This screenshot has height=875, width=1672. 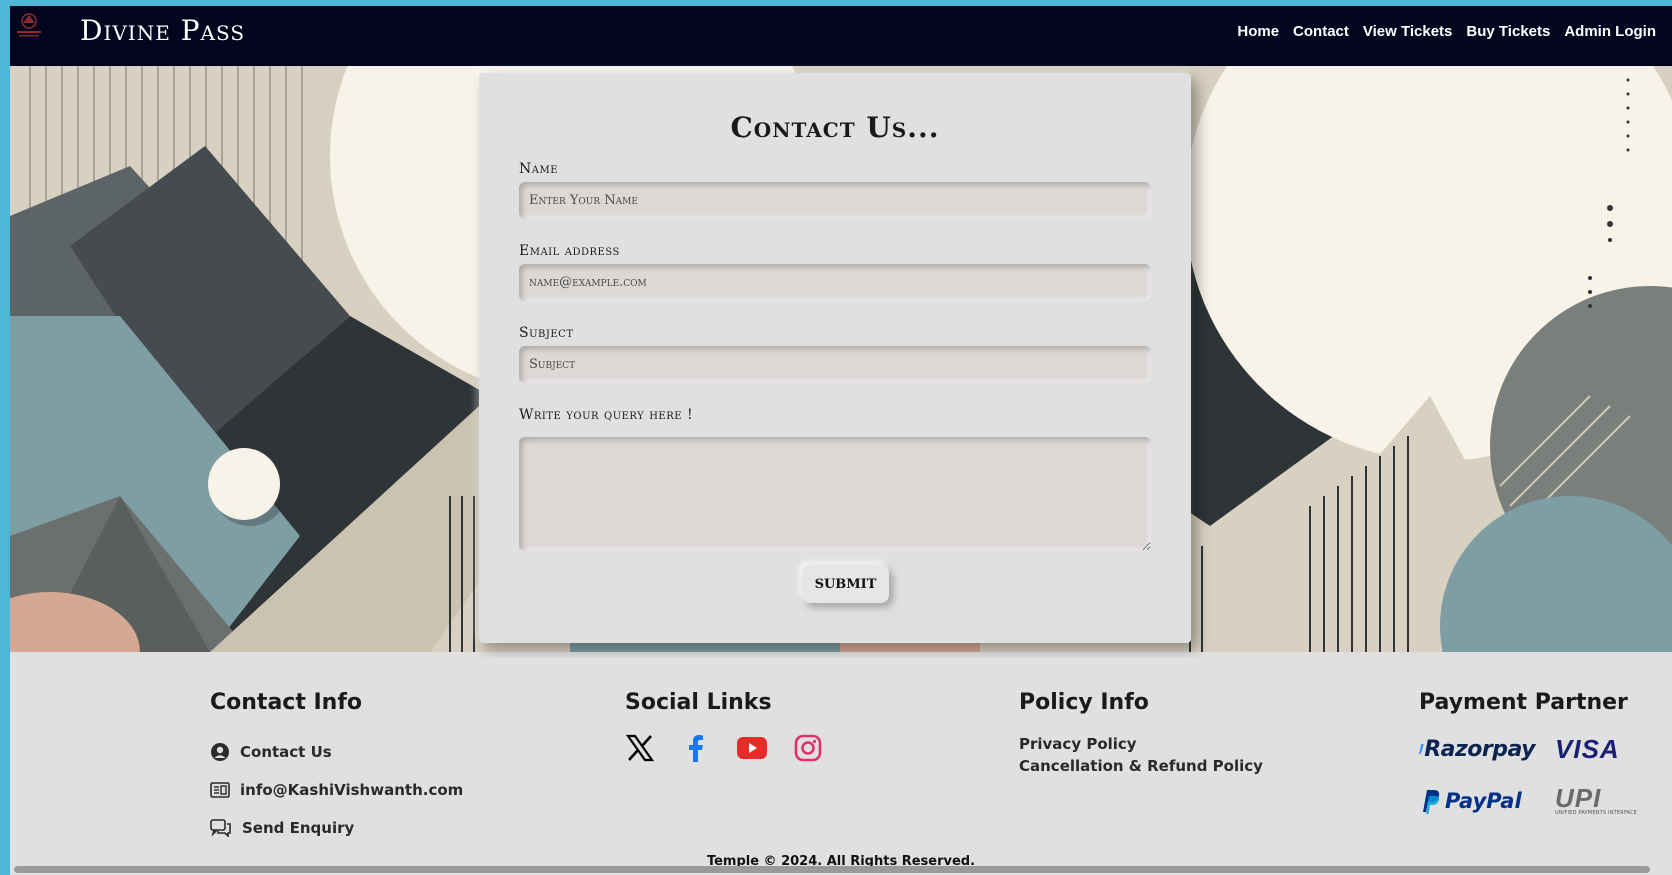 What do you see at coordinates (724, 748) in the screenshot?
I see `social-icons-row` at bounding box center [724, 748].